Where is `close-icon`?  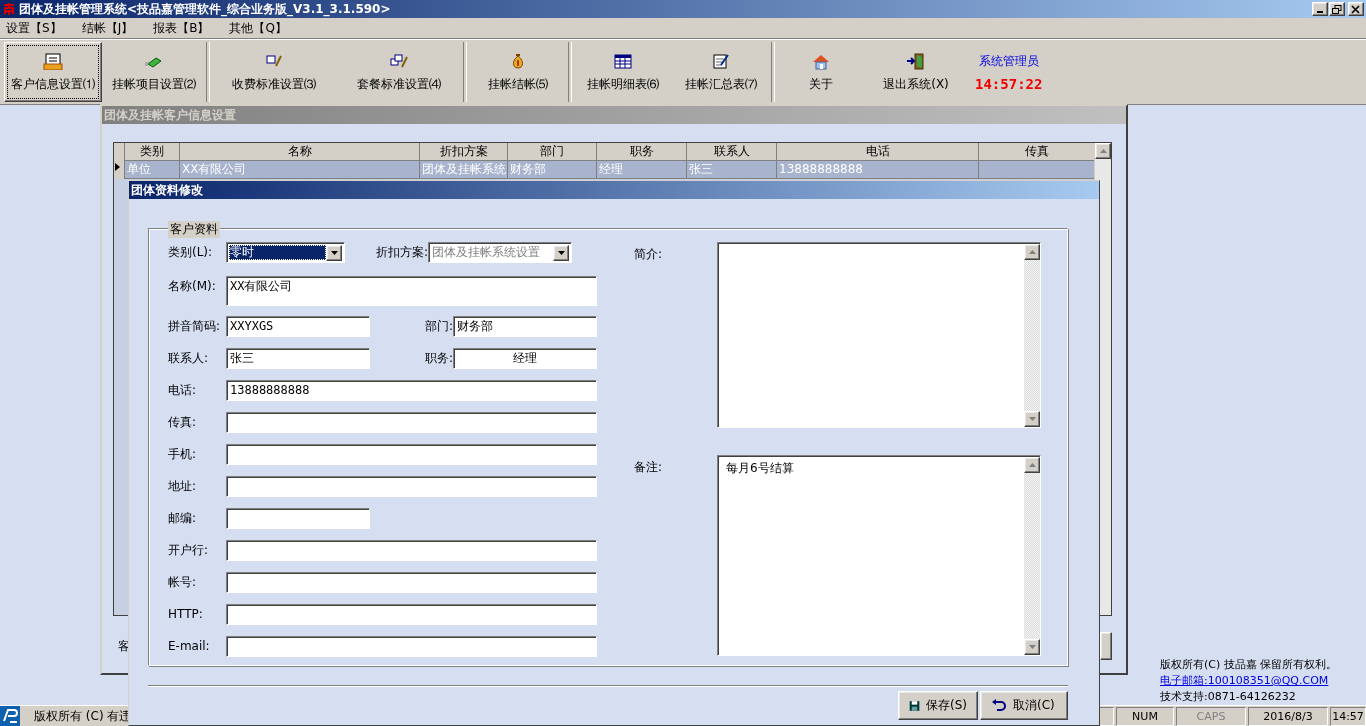 close-icon is located at coordinates (1356, 9).